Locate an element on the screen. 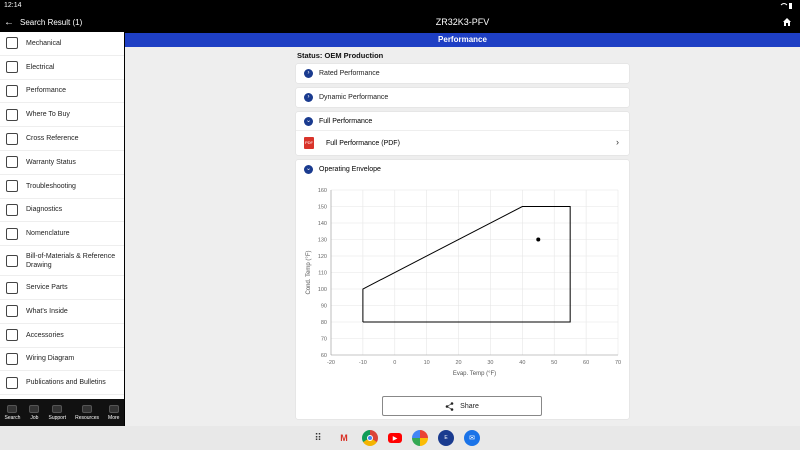  sidebar-header: ← Search Result (1) is located at coordinates (62, 22).